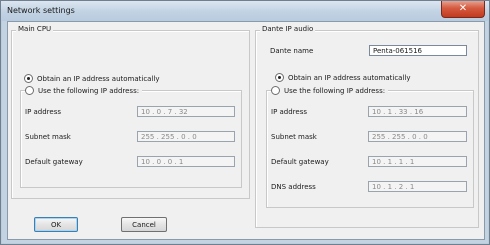 The image size is (490, 245). Describe the element at coordinates (418, 50) in the screenshot. I see `dante-name-field: Penta-061516` at that location.